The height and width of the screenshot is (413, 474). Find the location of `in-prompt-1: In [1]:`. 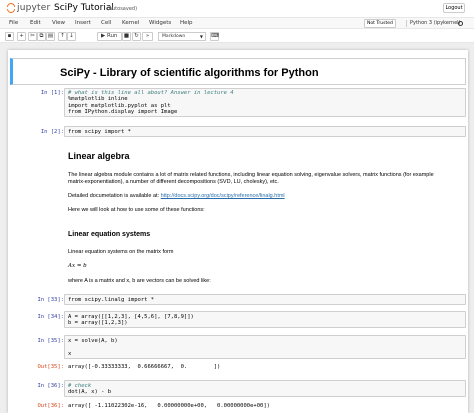

in-prompt-1: In [1]: is located at coordinates (52, 93).